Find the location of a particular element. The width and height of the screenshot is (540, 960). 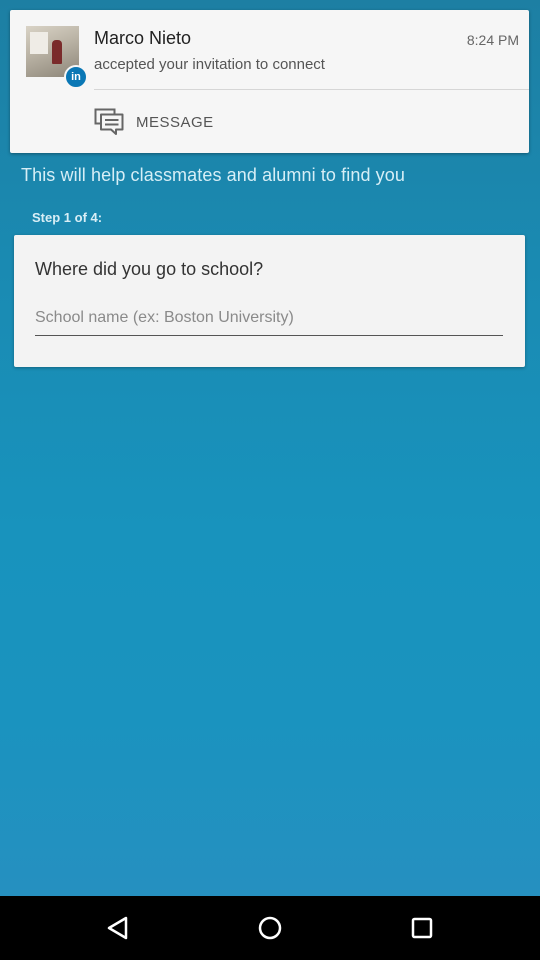

home-icon is located at coordinates (270, 928).